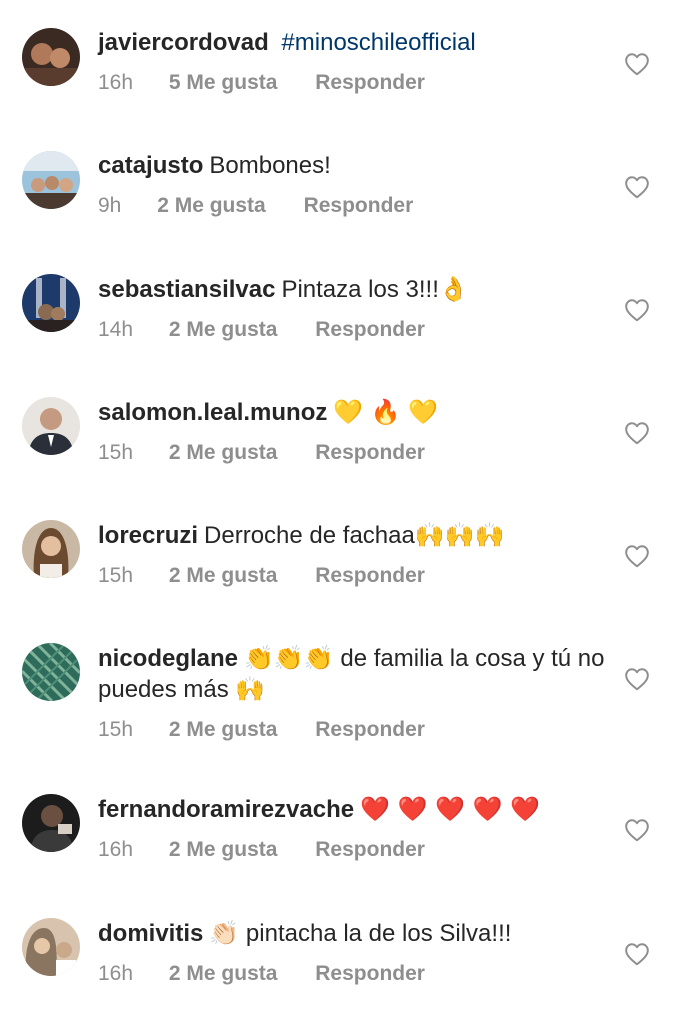  Describe the element at coordinates (212, 412) in the screenshot. I see `comment-username: salomon.leal.munoz` at that location.